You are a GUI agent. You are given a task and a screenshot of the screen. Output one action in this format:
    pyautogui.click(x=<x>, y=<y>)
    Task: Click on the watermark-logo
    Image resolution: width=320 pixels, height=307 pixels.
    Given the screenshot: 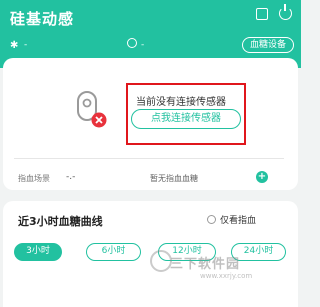 What is the action you would take?
    pyautogui.click(x=161, y=261)
    